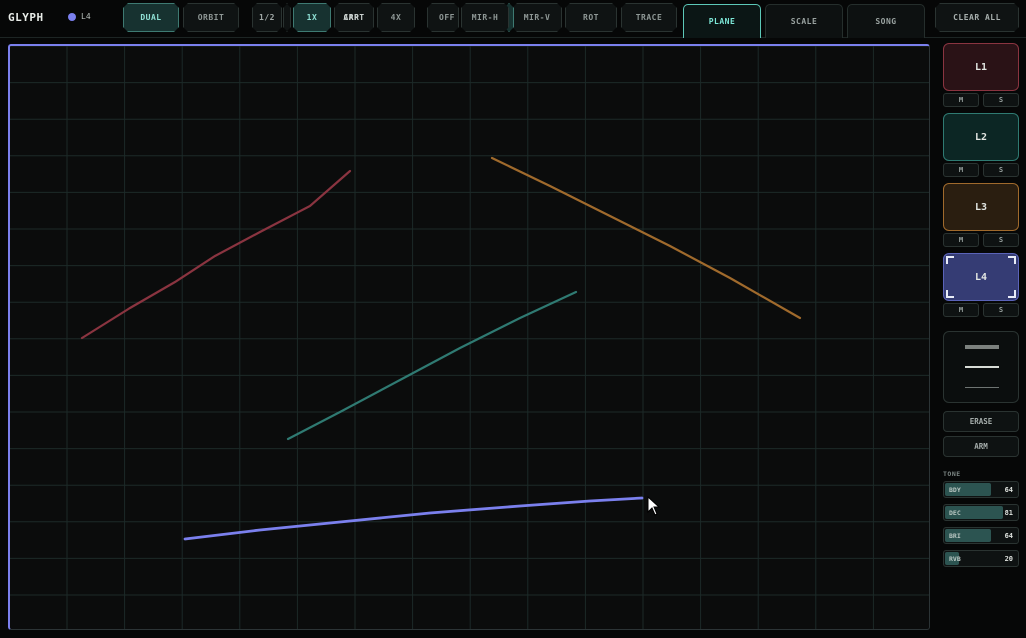 The image size is (1026, 638). I want to click on erase-button: ERASE, so click(981, 421).